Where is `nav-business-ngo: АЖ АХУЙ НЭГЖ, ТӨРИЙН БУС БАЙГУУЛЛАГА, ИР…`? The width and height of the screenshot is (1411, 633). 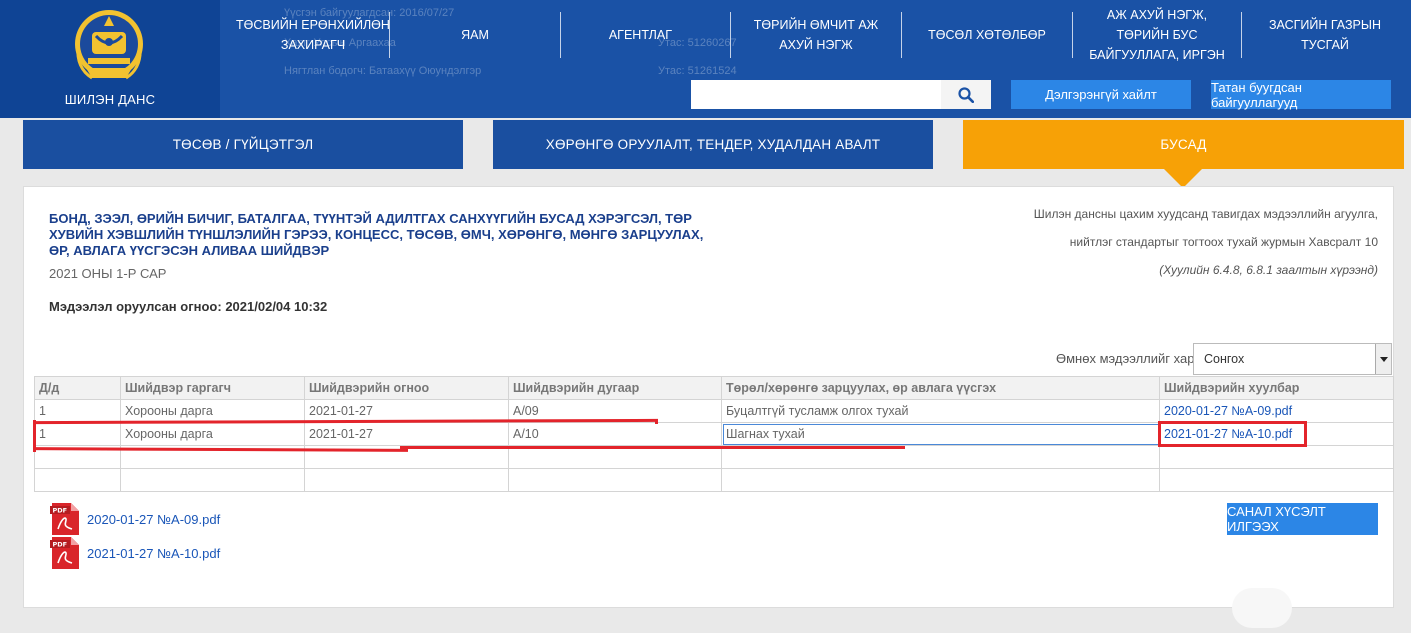
nav-business-ngo: АЖ АХУЙ НЭГЖ, ТӨРИЙН БУС БАЙГУУЛЛАГА, ИР… is located at coordinates (1157, 35).